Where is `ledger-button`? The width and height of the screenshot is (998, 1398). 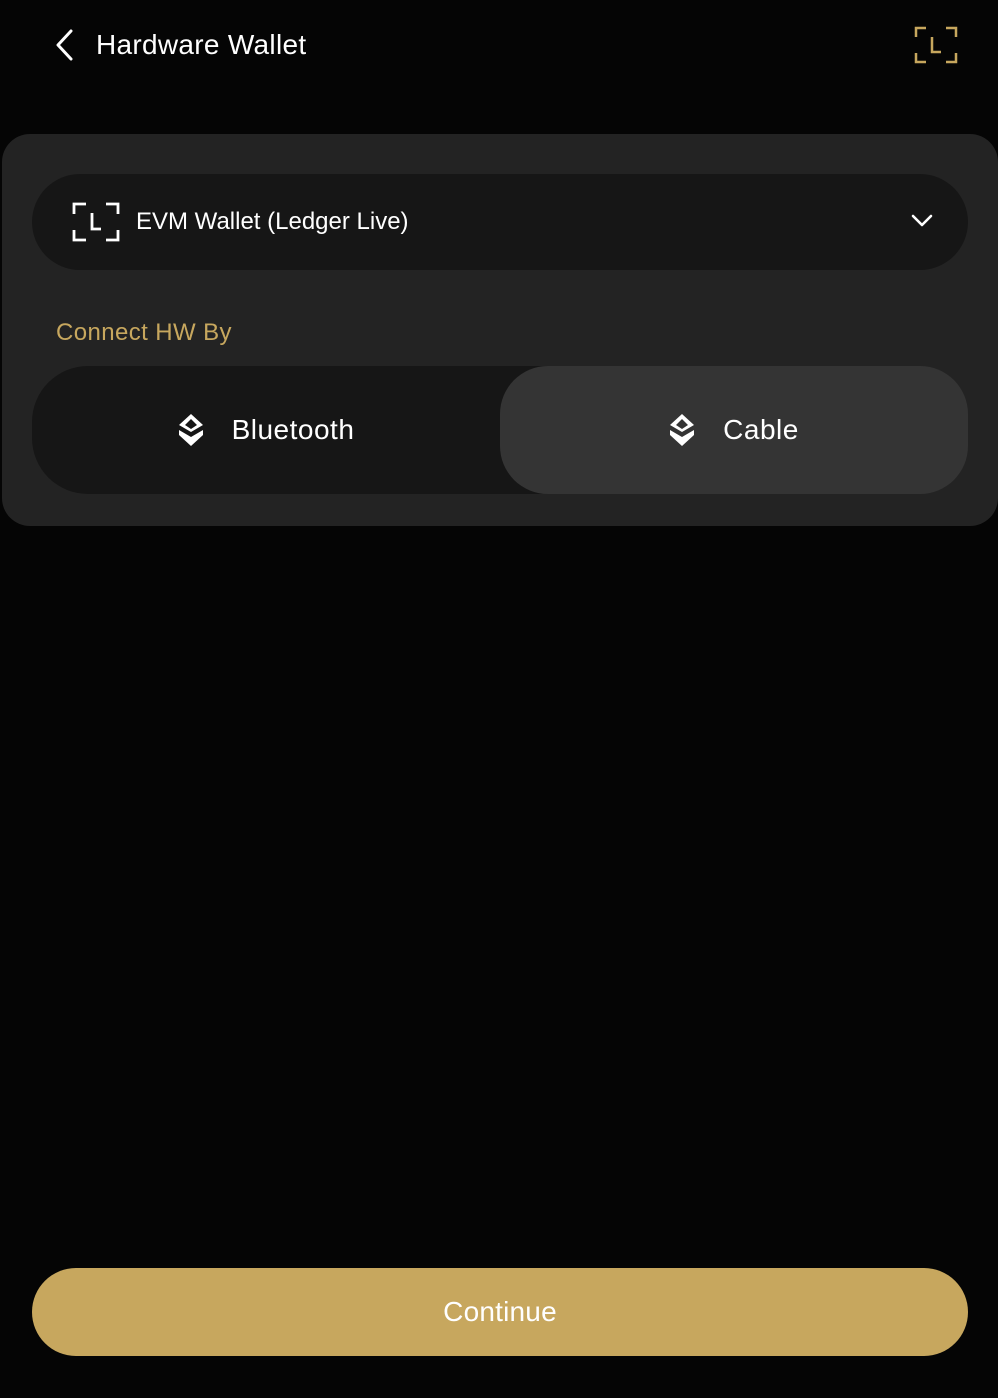 ledger-button is located at coordinates (936, 45).